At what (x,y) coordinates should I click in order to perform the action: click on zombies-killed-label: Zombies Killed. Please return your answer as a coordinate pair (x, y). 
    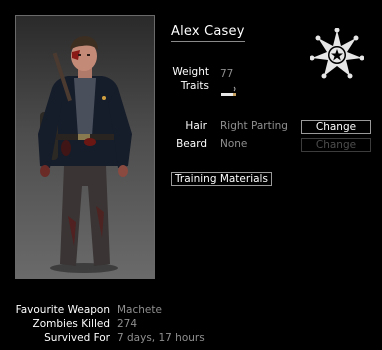
    Looking at the image, I should click on (71, 324).